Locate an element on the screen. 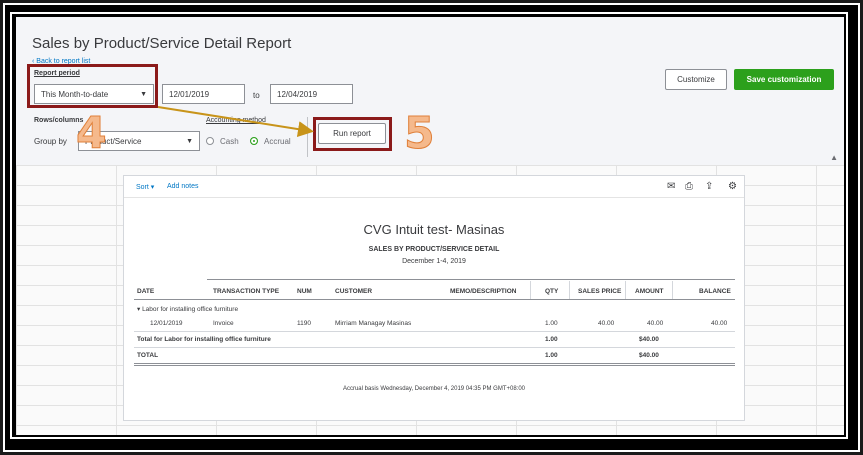 The height and width of the screenshot is (455, 863). cell-balance: 40.00 is located at coordinates (719, 323).